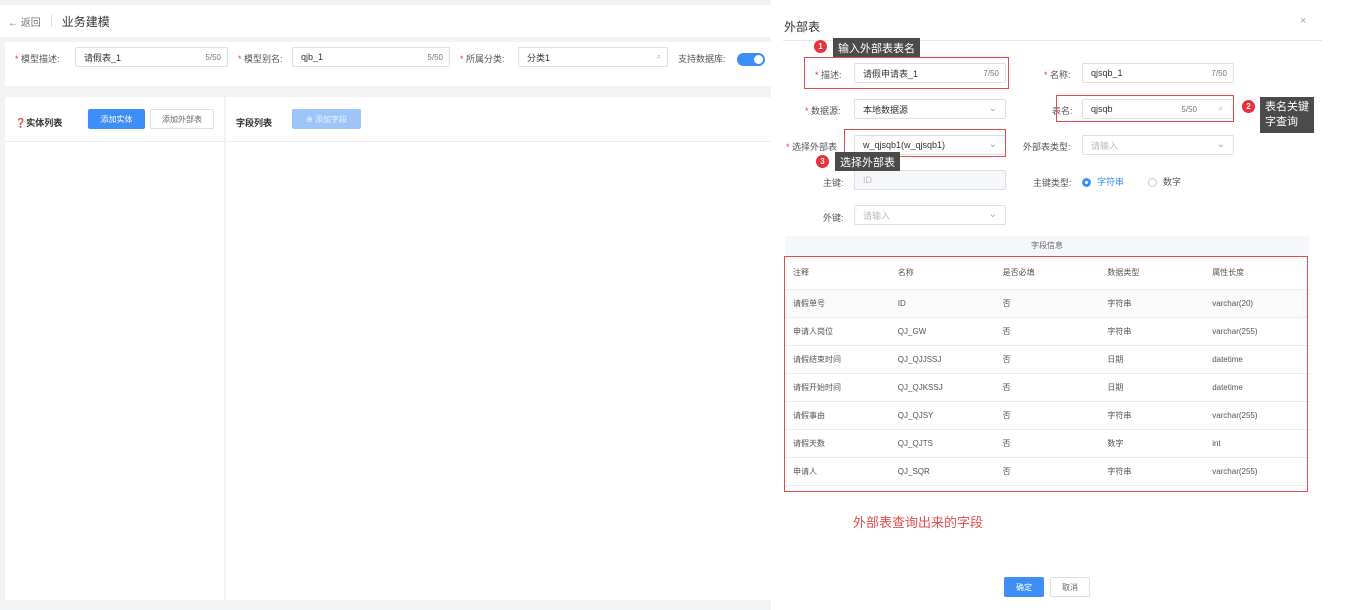  What do you see at coordinates (1158, 145) in the screenshot?
I see `table-type-select: 请输入 ⌄` at bounding box center [1158, 145].